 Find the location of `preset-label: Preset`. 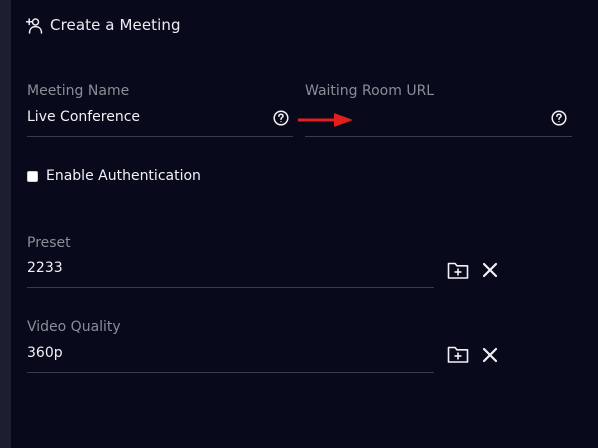

preset-label: Preset is located at coordinates (49, 243).